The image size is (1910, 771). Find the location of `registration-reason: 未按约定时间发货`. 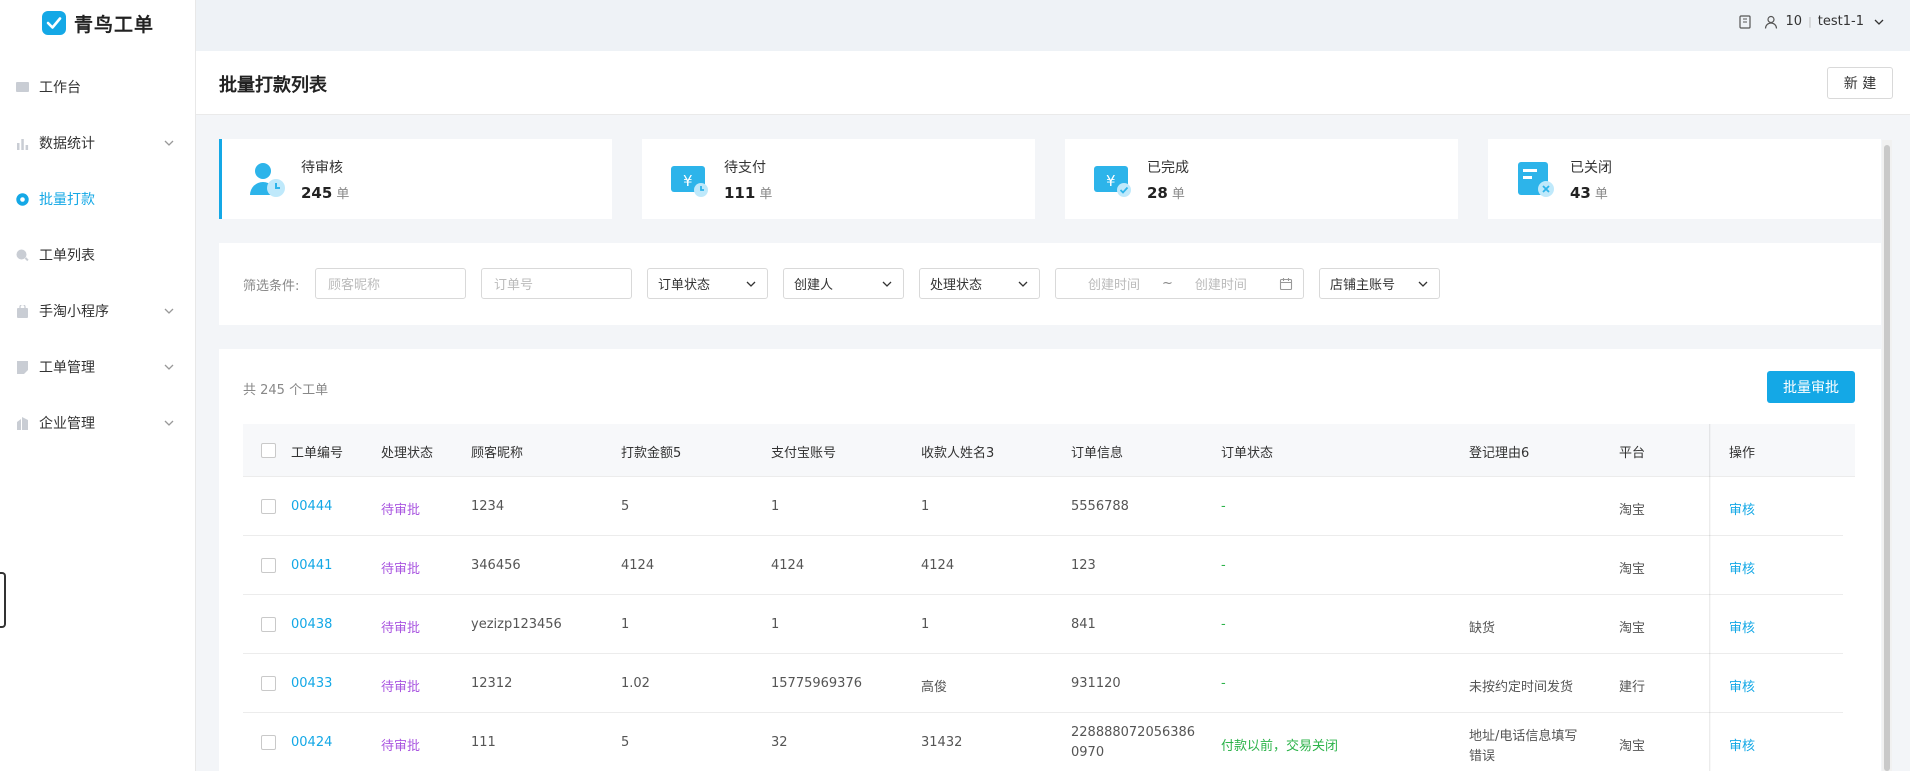

registration-reason: 未按约定时间发货 is located at coordinates (1521, 687).